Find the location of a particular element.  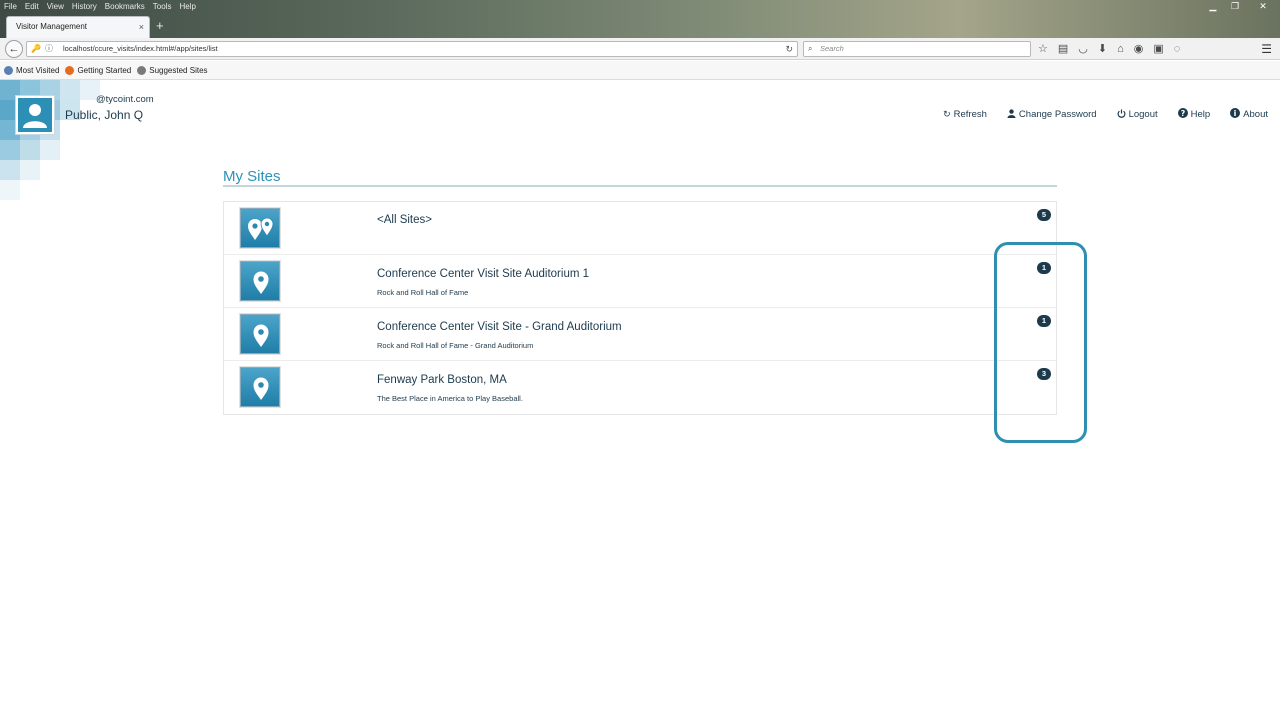

home-icon: ⌂ is located at coordinates (1120, 49).